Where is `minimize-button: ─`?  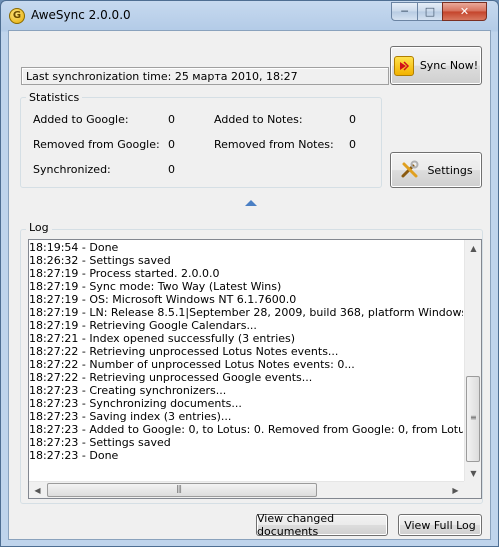
minimize-button: ─ is located at coordinates (404, 11).